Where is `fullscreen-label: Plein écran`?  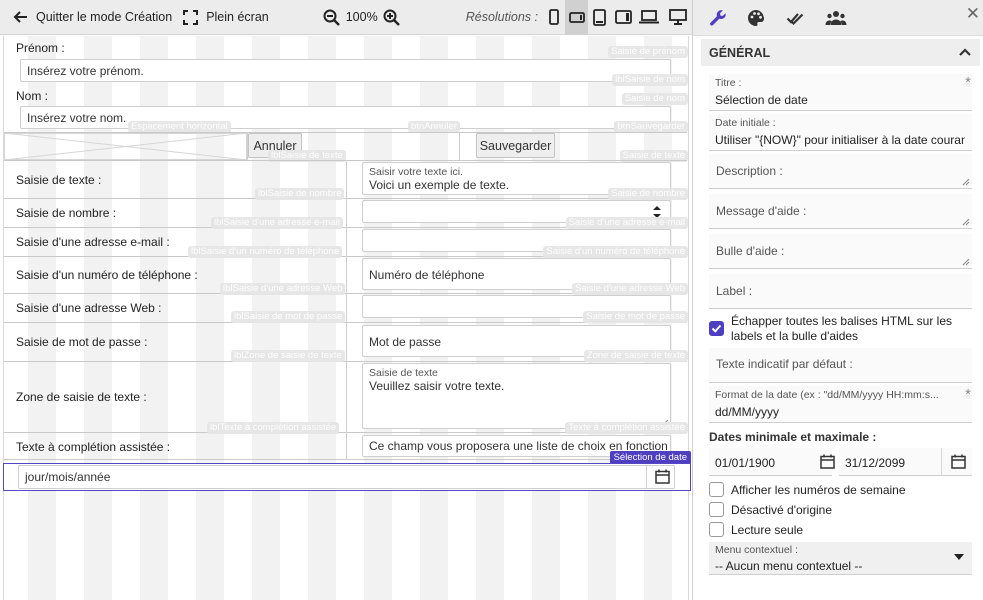
fullscreen-label: Plein écran is located at coordinates (237, 17).